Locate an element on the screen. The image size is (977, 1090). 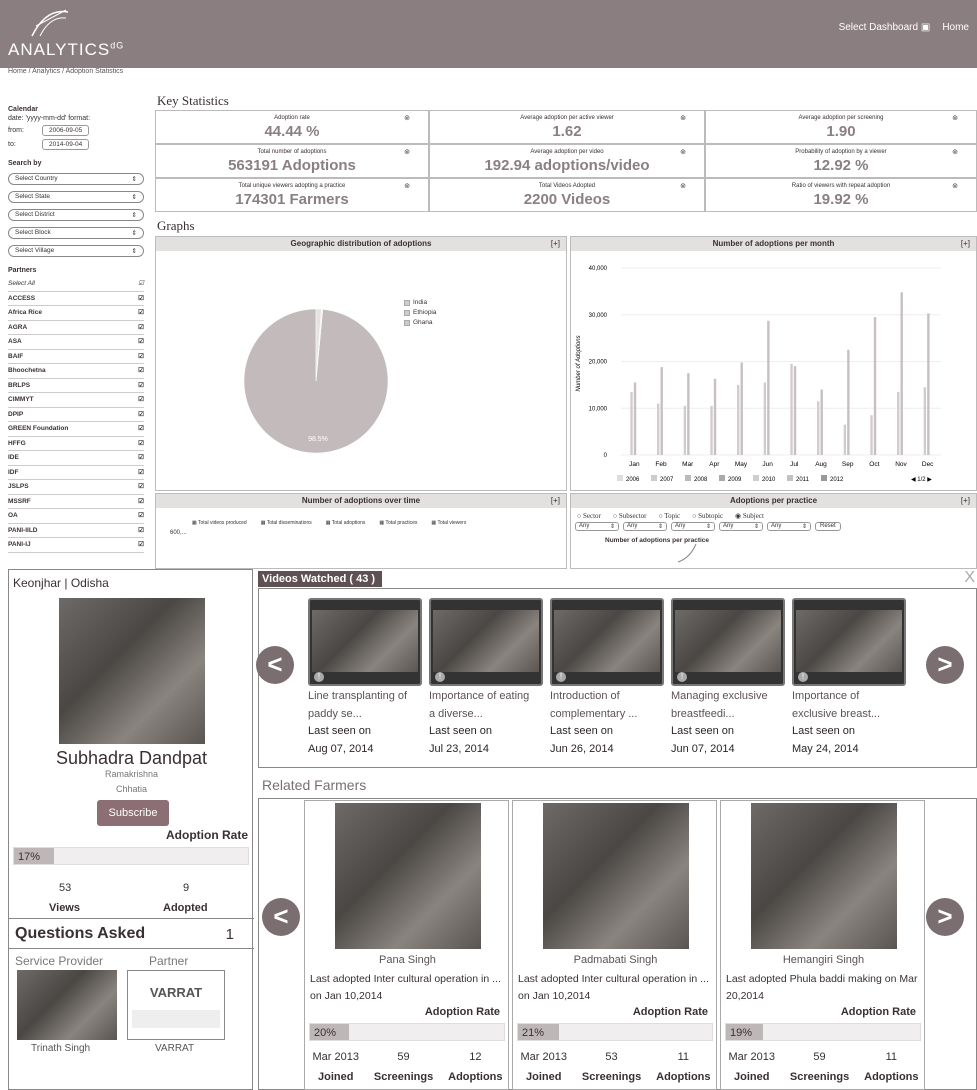
bar-2011-feb is located at coordinates (661, 411).